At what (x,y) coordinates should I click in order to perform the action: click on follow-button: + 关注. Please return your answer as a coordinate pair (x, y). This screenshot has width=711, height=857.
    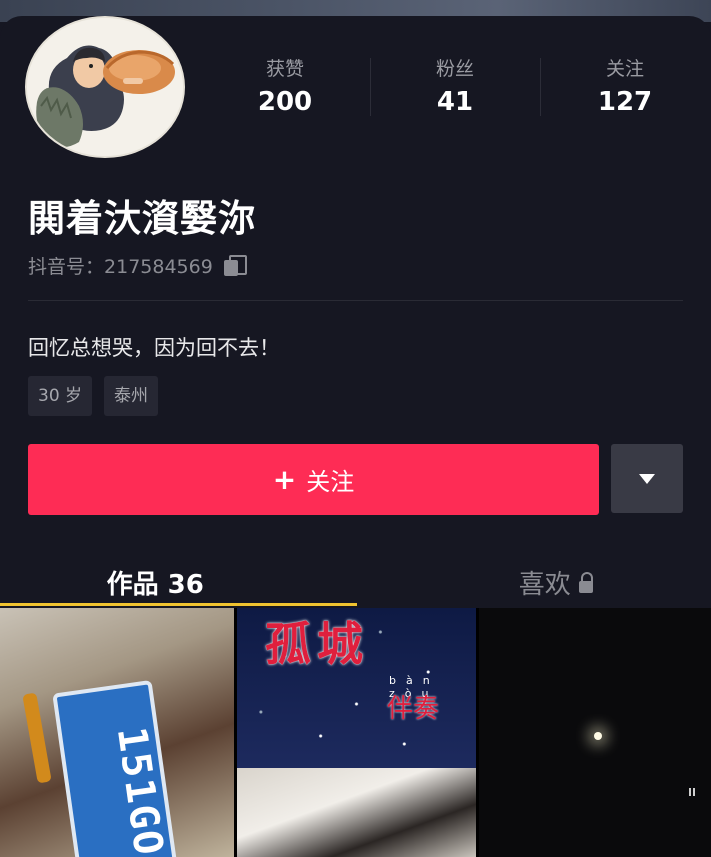
    Looking at the image, I should click on (313, 479).